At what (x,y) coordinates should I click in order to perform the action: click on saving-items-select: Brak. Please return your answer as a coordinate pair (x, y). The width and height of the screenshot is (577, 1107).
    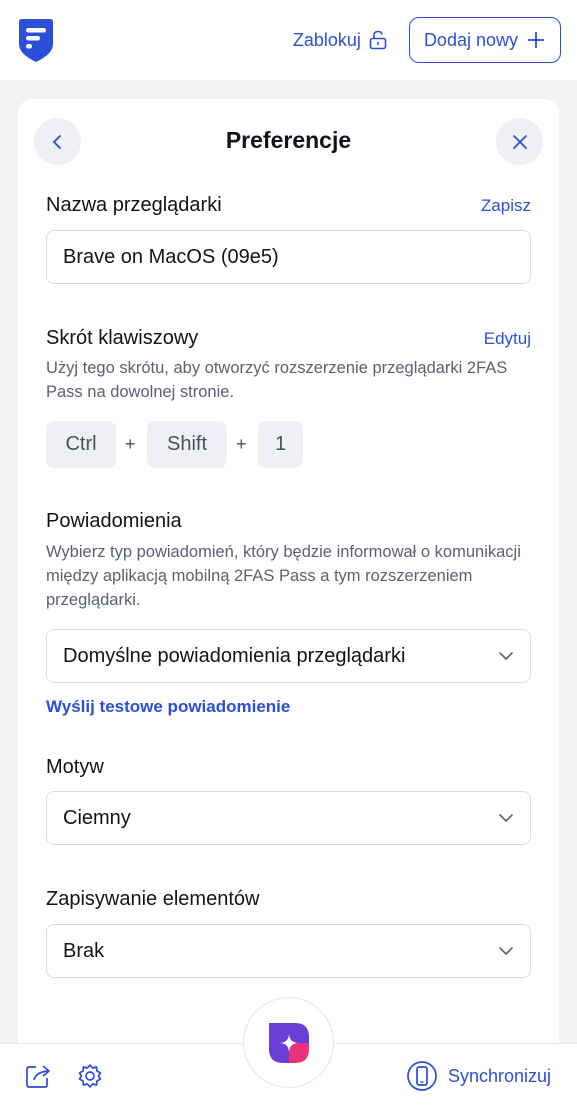
    Looking at the image, I should click on (288, 951).